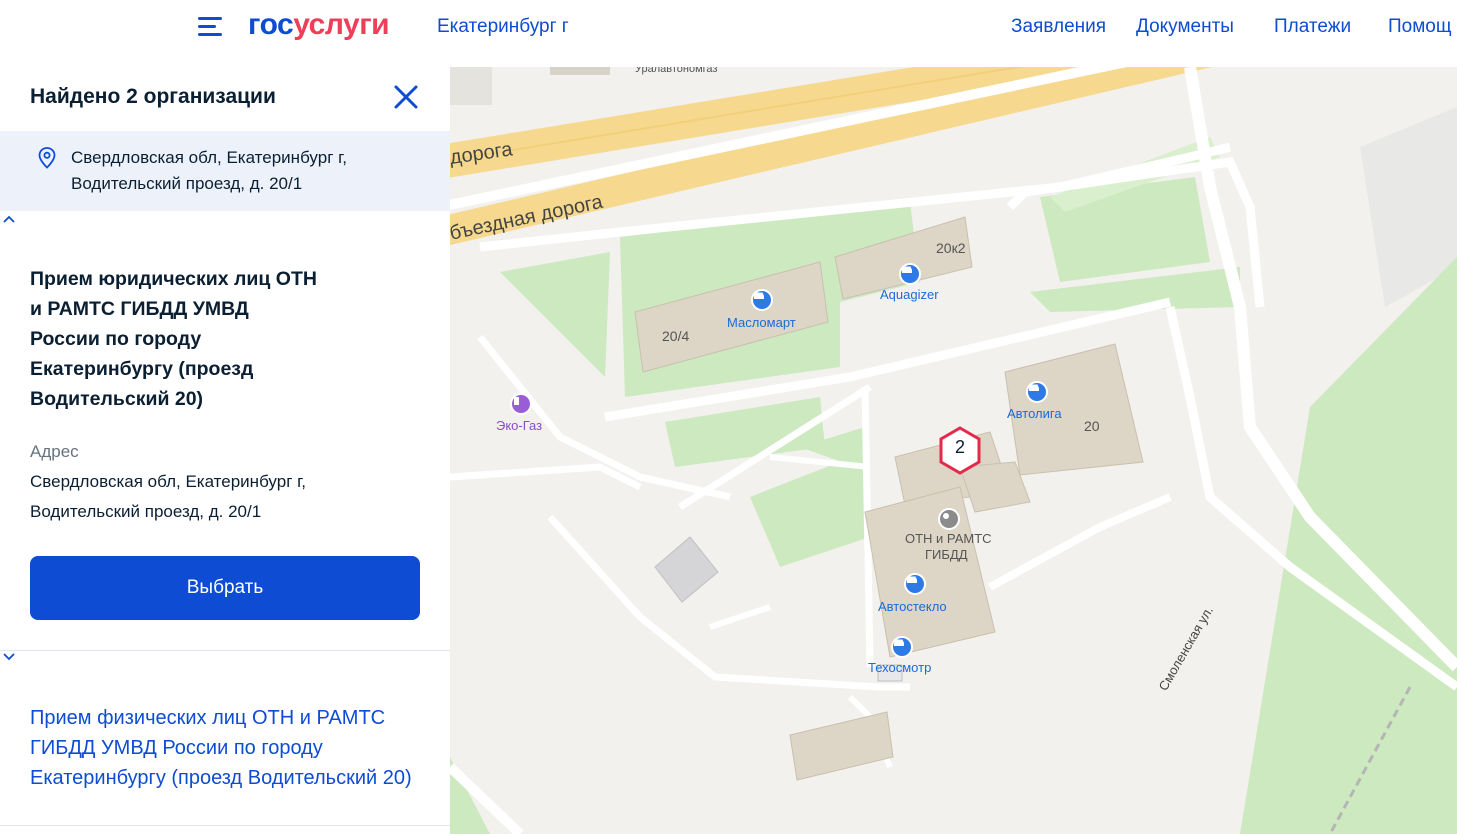  Describe the element at coordinates (1420, 27) in the screenshot. I see `nav-help: Помощ` at that location.